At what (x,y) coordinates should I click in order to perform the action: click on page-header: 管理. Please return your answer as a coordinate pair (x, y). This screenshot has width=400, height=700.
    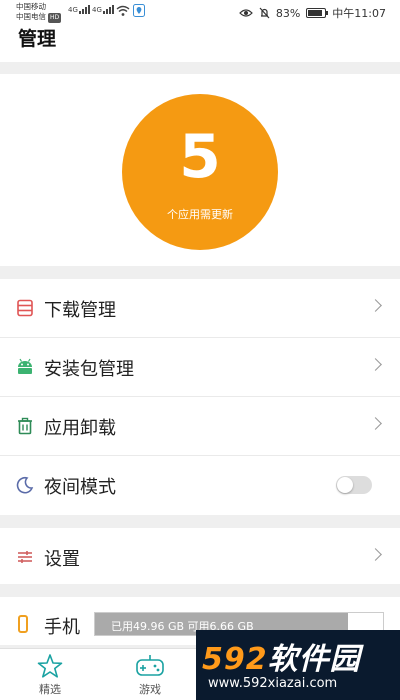
    Looking at the image, I should click on (200, 43).